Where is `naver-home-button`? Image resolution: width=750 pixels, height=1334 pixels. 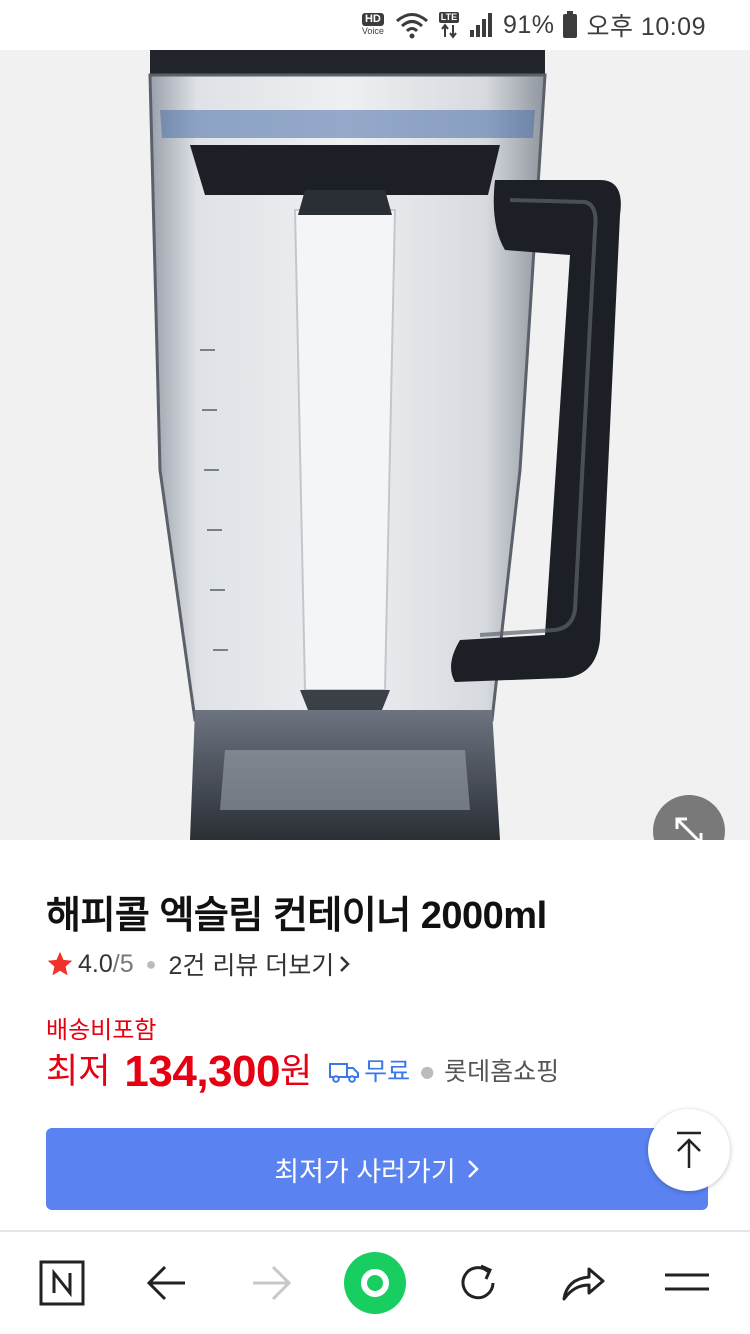 naver-home-button is located at coordinates (62, 1283).